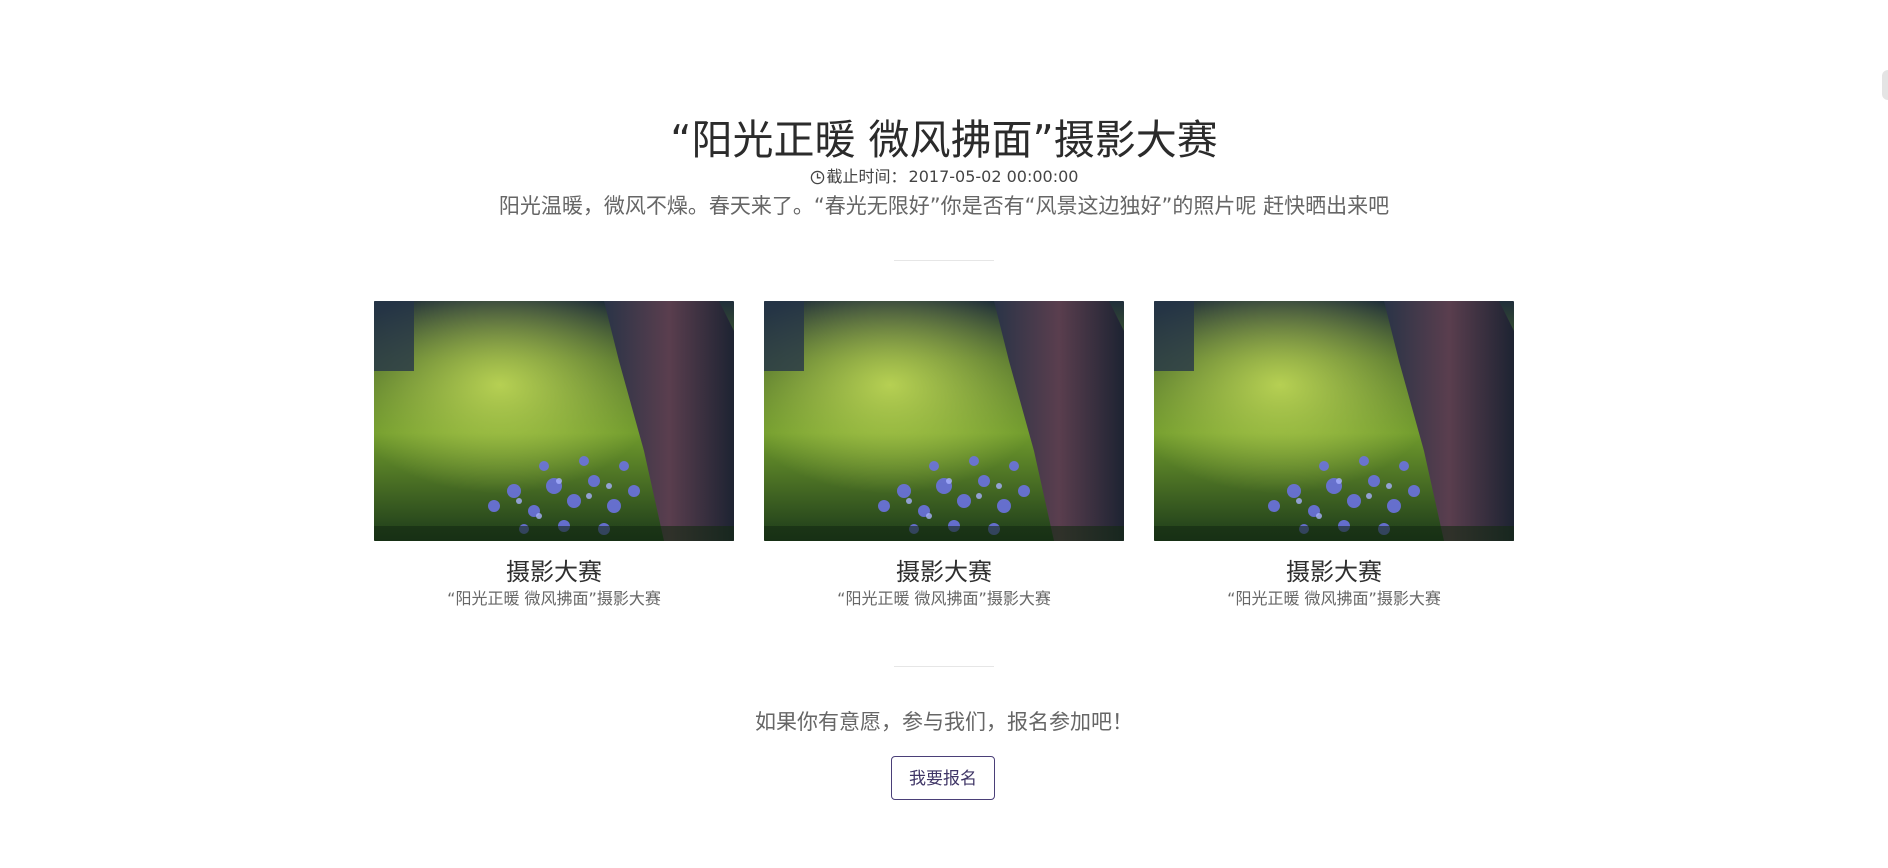 This screenshot has width=1888, height=868. I want to click on signup-button: 我要报名, so click(943, 778).